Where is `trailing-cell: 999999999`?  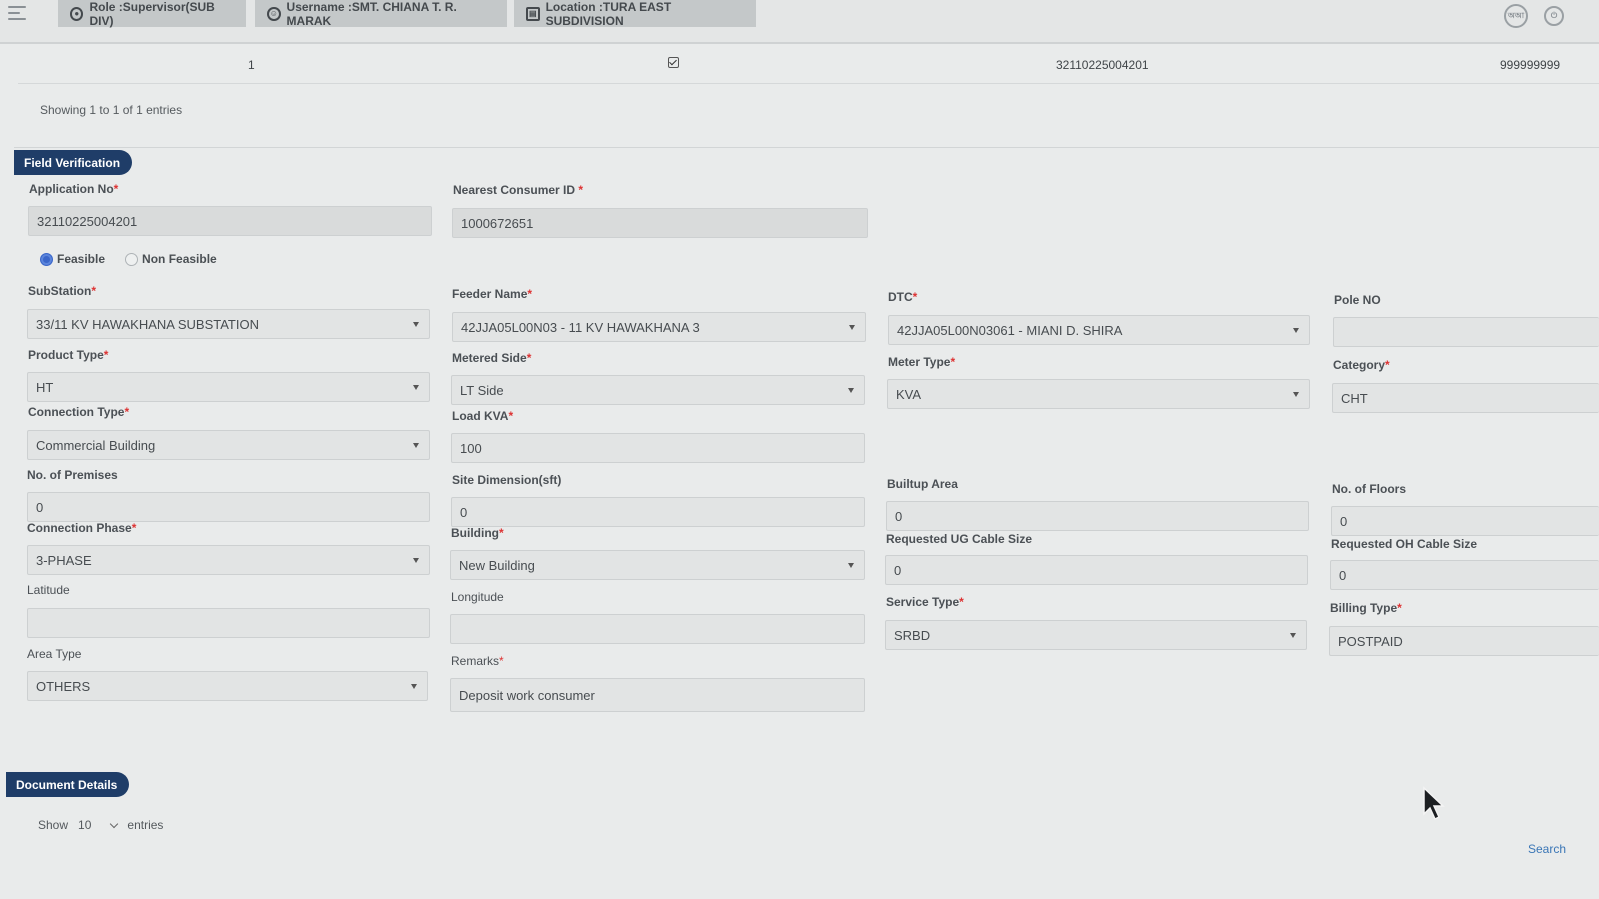
trailing-cell: 999999999 is located at coordinates (1530, 65).